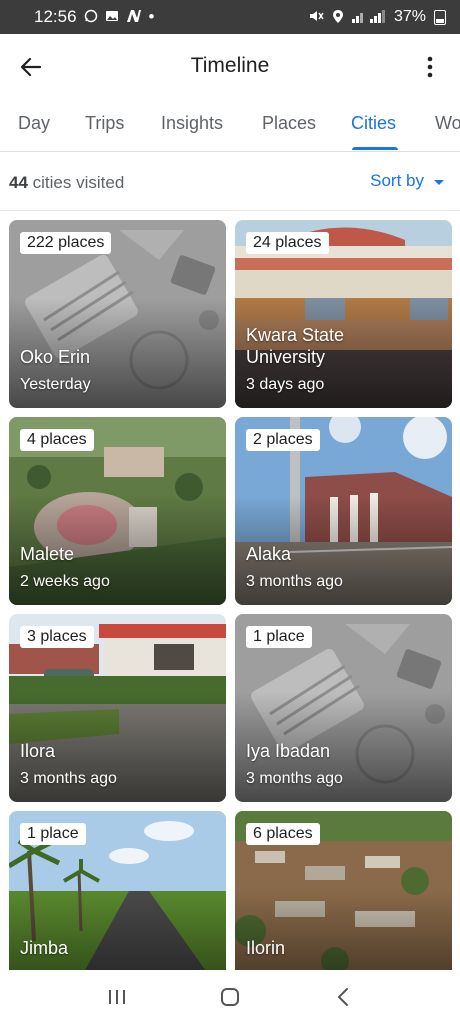 This screenshot has width=460, height=1024. What do you see at coordinates (269, 554) in the screenshot?
I see `city-name: Alaka` at bounding box center [269, 554].